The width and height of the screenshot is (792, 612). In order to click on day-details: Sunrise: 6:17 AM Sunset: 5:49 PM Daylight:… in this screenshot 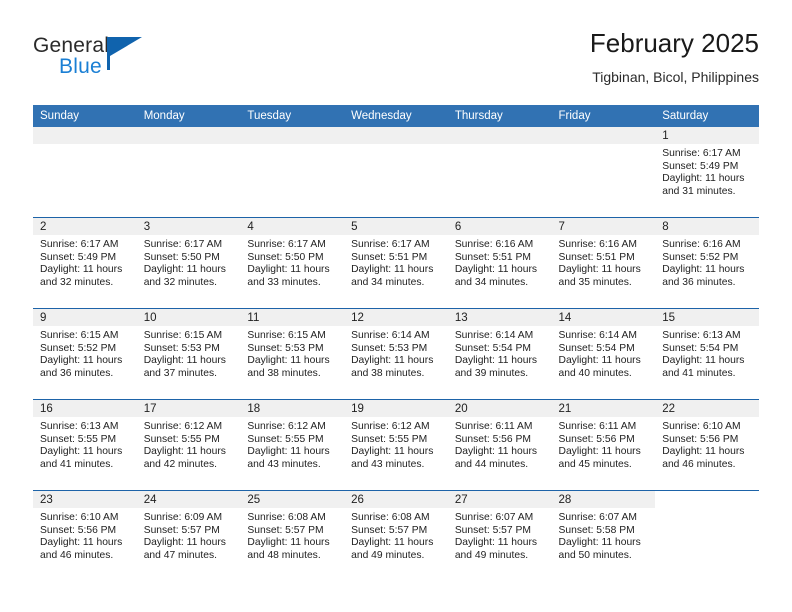, I will do `click(85, 262)`.